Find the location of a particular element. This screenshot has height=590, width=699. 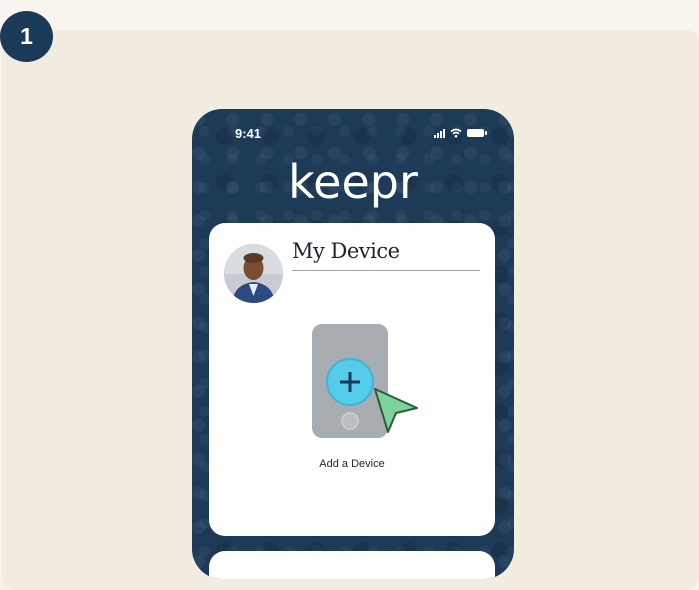

status-bar-icons is located at coordinates (460, 133).